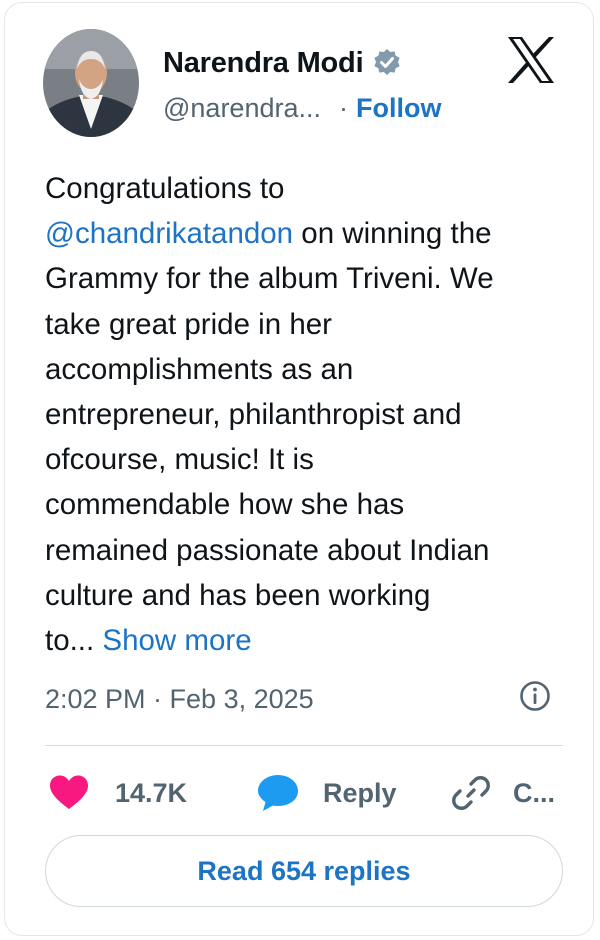 Image resolution: width=600 pixels, height=940 pixels. I want to click on tweet-text-line: remained passionate about Indian, so click(305, 550).